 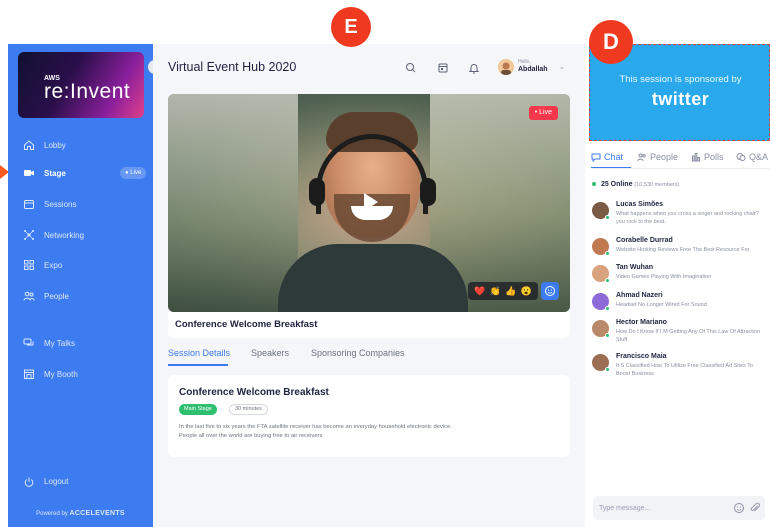 I want to click on reaction-thumbs-up: 👍, so click(x=510, y=291).